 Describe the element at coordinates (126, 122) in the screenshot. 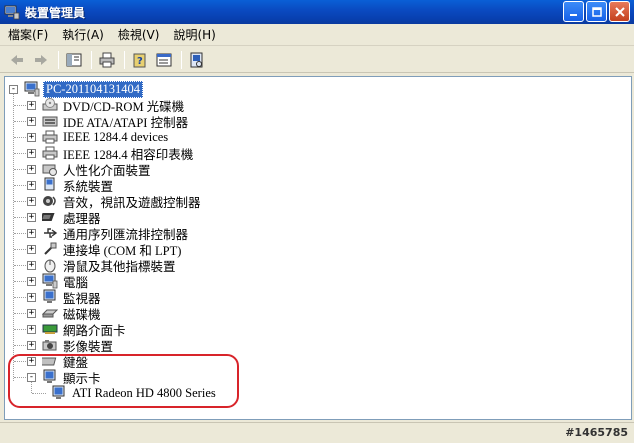

I see `tree-category-label: IDE ATA/ATAPI 控制器` at that location.